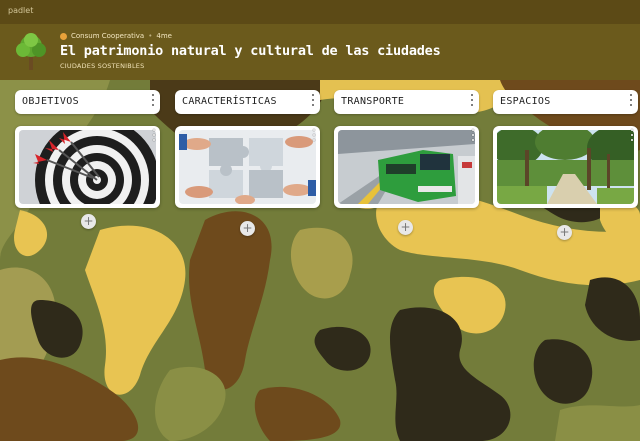  What do you see at coordinates (20, 10) in the screenshot?
I see `app-brand: padlet` at bounding box center [20, 10].